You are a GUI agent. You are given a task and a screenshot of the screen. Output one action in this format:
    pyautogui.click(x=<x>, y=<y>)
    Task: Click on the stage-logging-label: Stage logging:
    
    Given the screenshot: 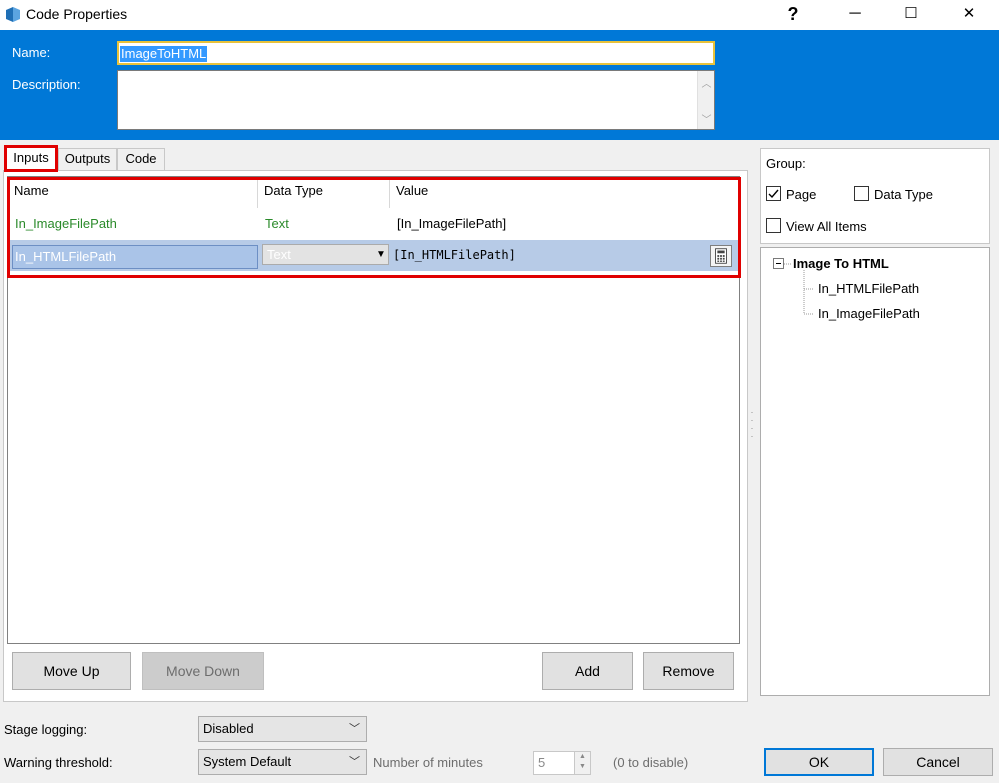 What is the action you would take?
    pyautogui.click(x=46, y=729)
    